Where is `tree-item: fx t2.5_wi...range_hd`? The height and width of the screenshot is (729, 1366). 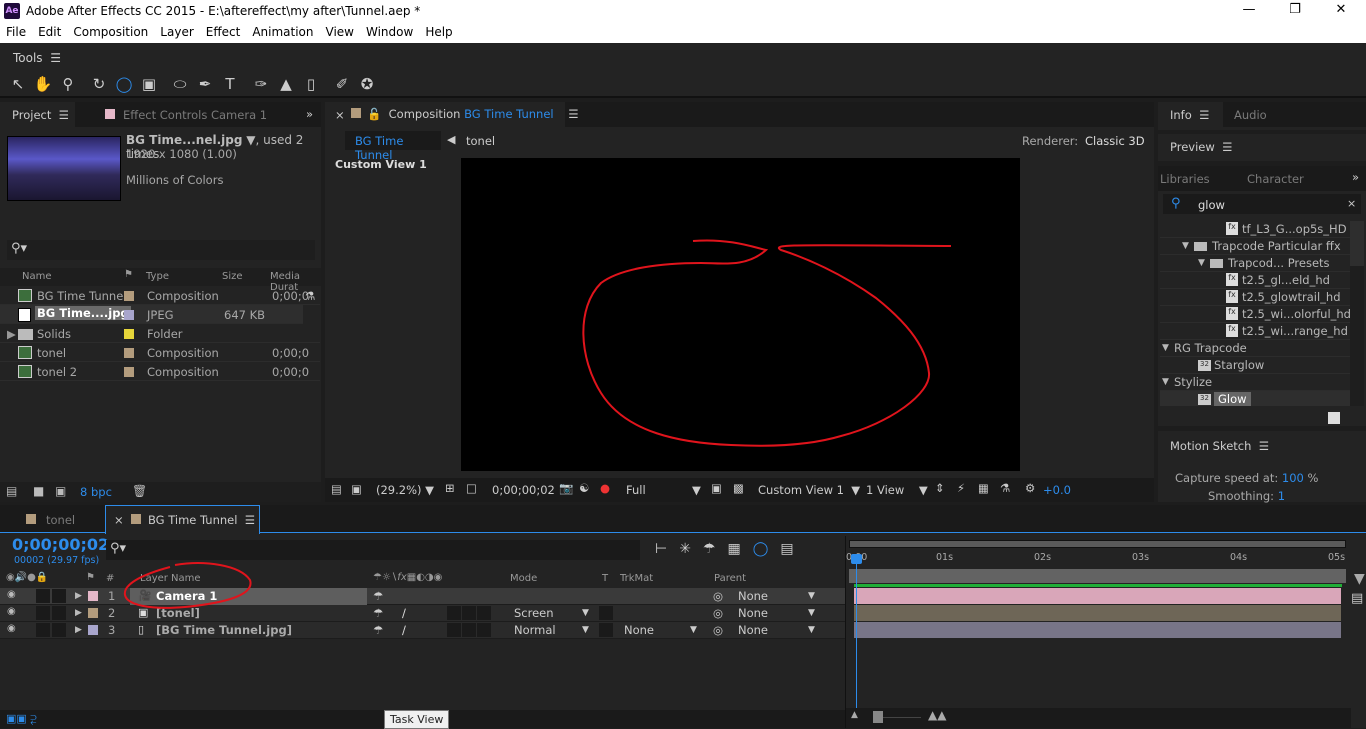 tree-item: fx t2.5_wi...range_hd is located at coordinates (1255, 331).